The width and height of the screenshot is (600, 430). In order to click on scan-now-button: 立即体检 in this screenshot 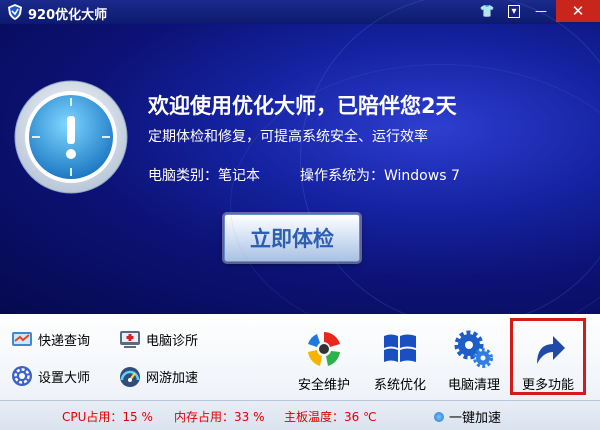, I will do `click(292, 238)`.